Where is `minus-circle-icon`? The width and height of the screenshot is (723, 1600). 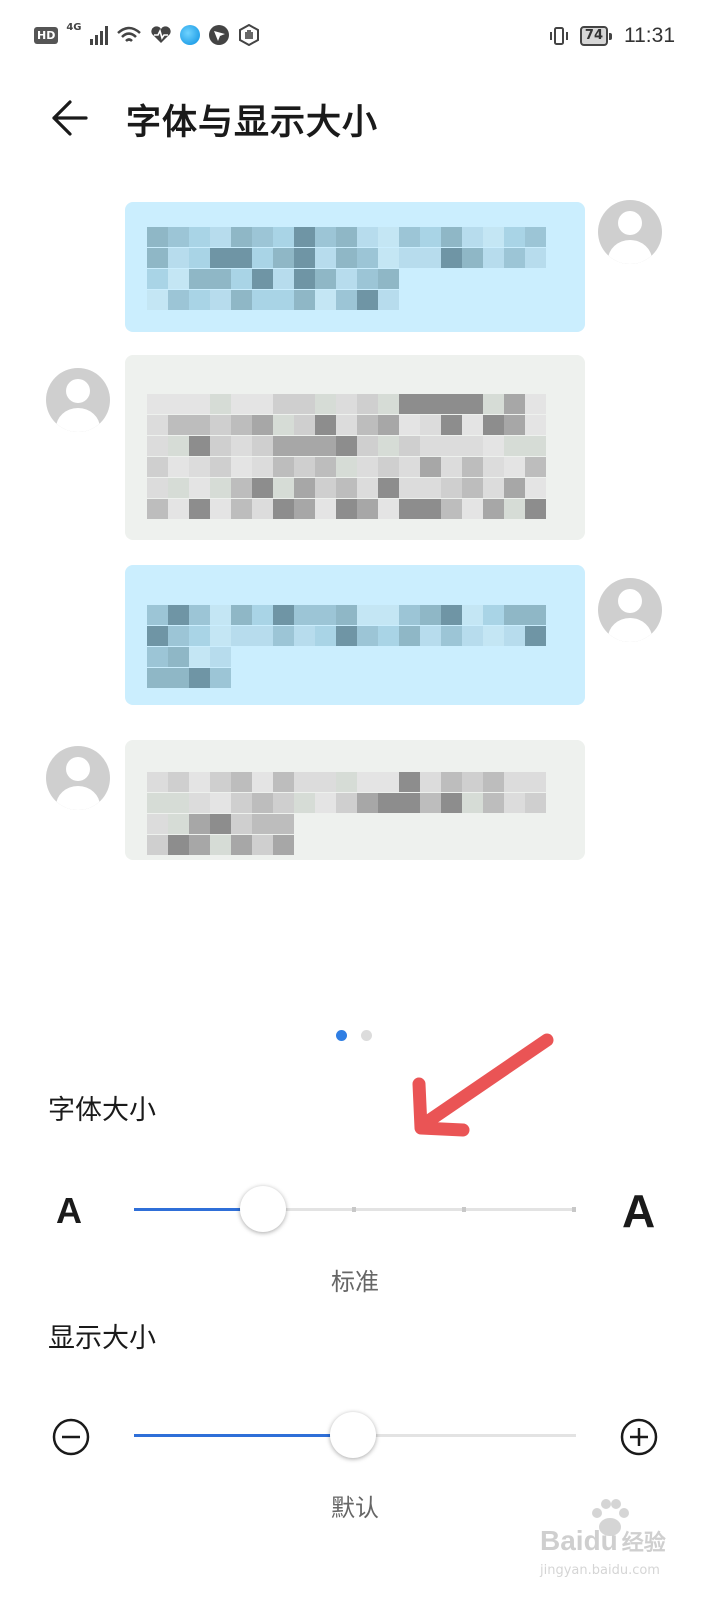 minus-circle-icon is located at coordinates (71, 1437).